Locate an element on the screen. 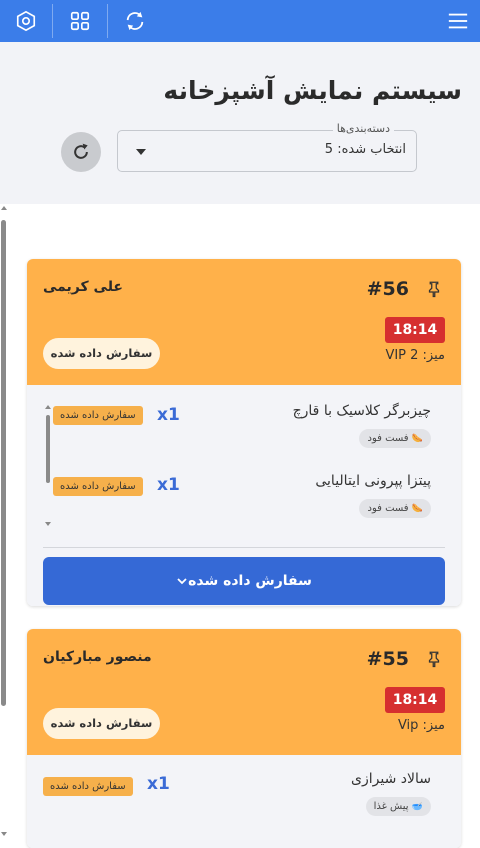  item-name: پیتزا پپرونی ایتالیایی is located at coordinates (373, 481).